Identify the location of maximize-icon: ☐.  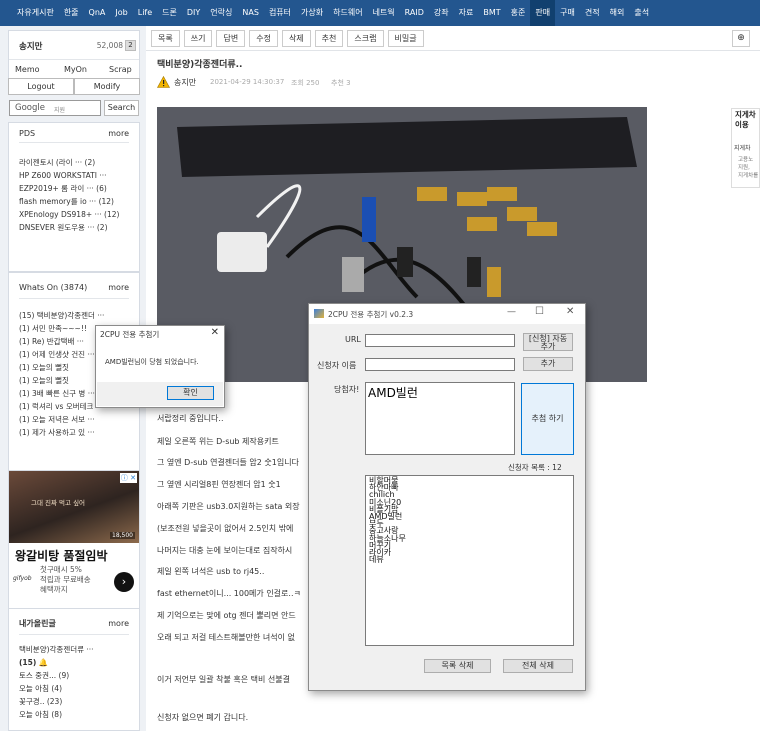
(539, 311).